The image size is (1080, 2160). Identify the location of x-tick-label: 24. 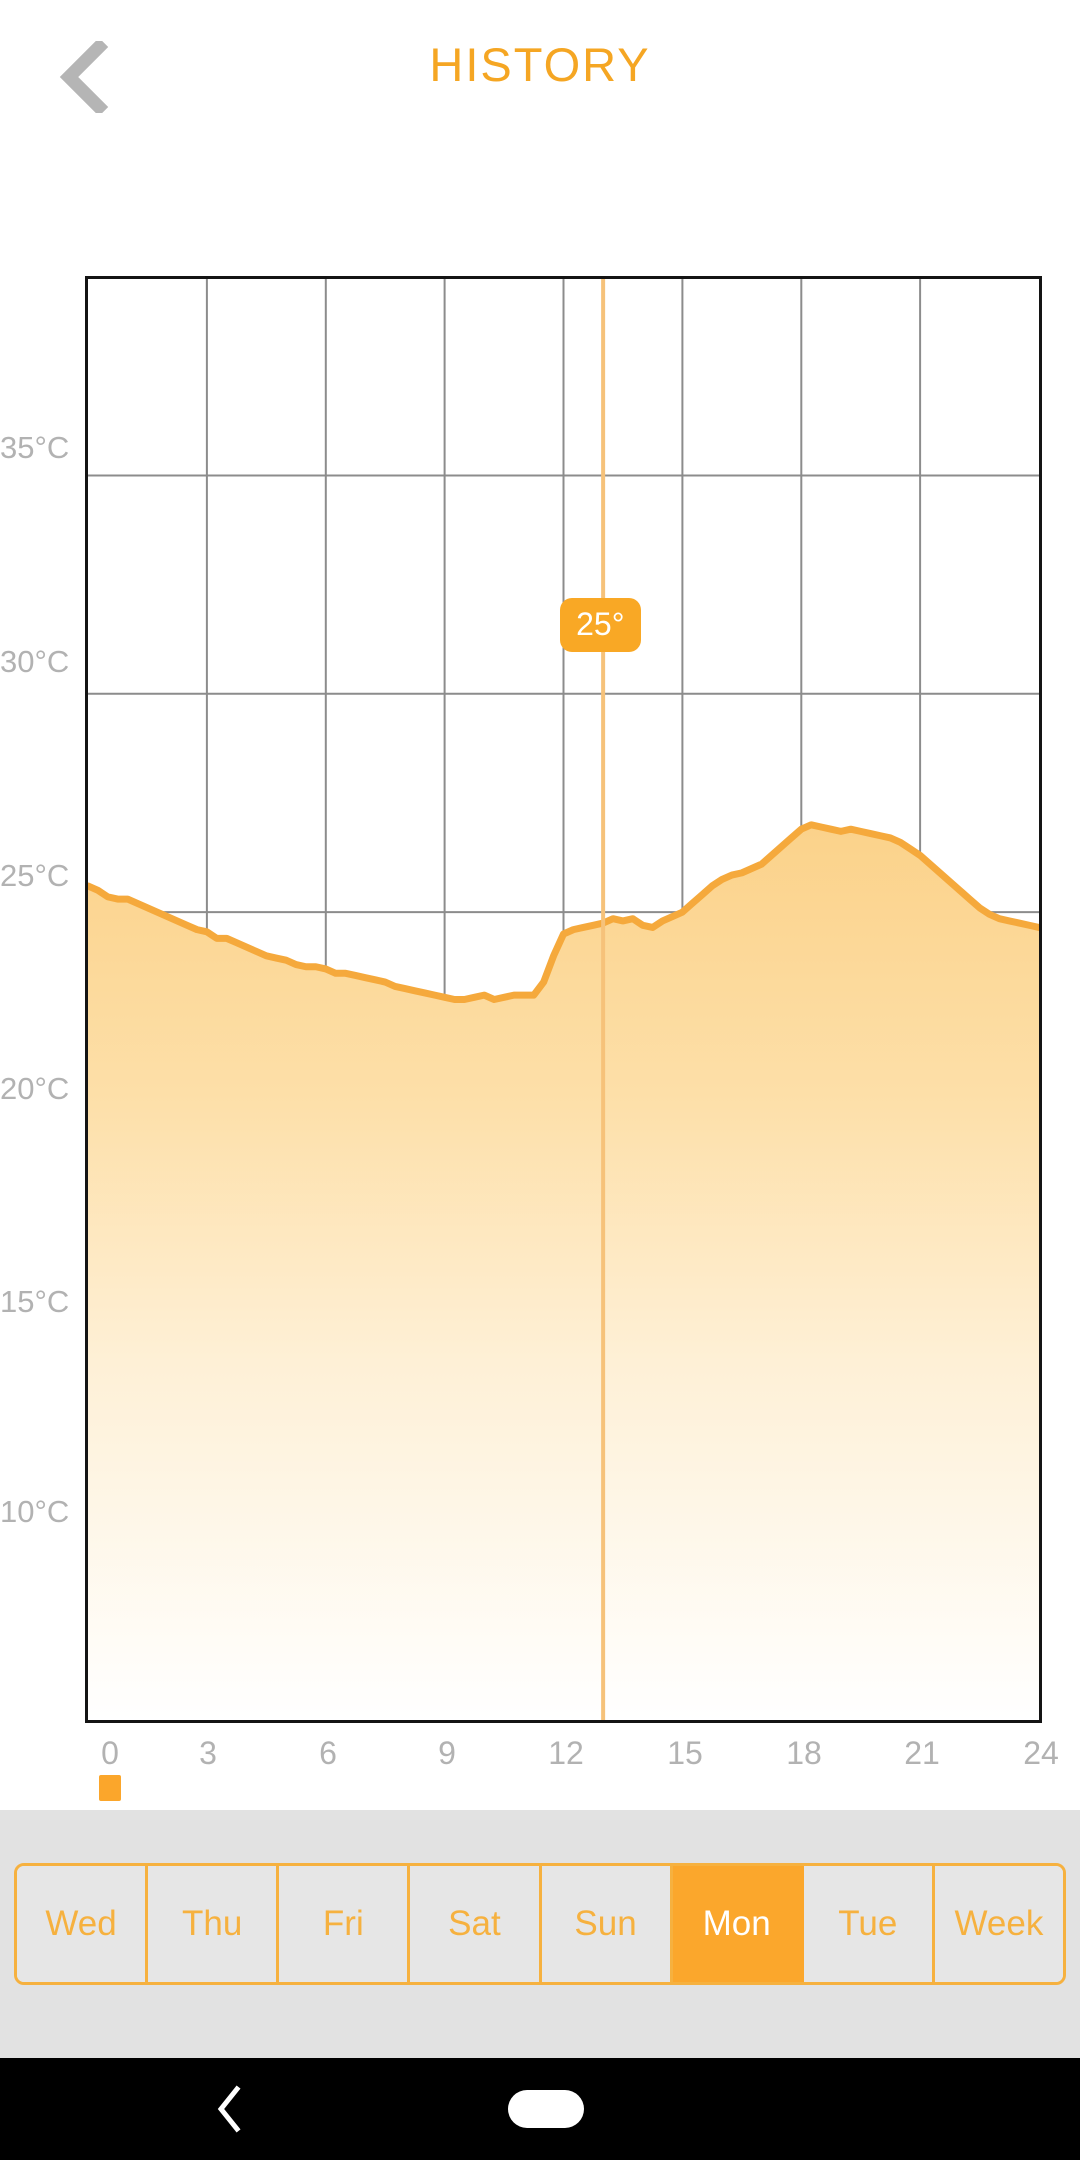
(1041, 1753).